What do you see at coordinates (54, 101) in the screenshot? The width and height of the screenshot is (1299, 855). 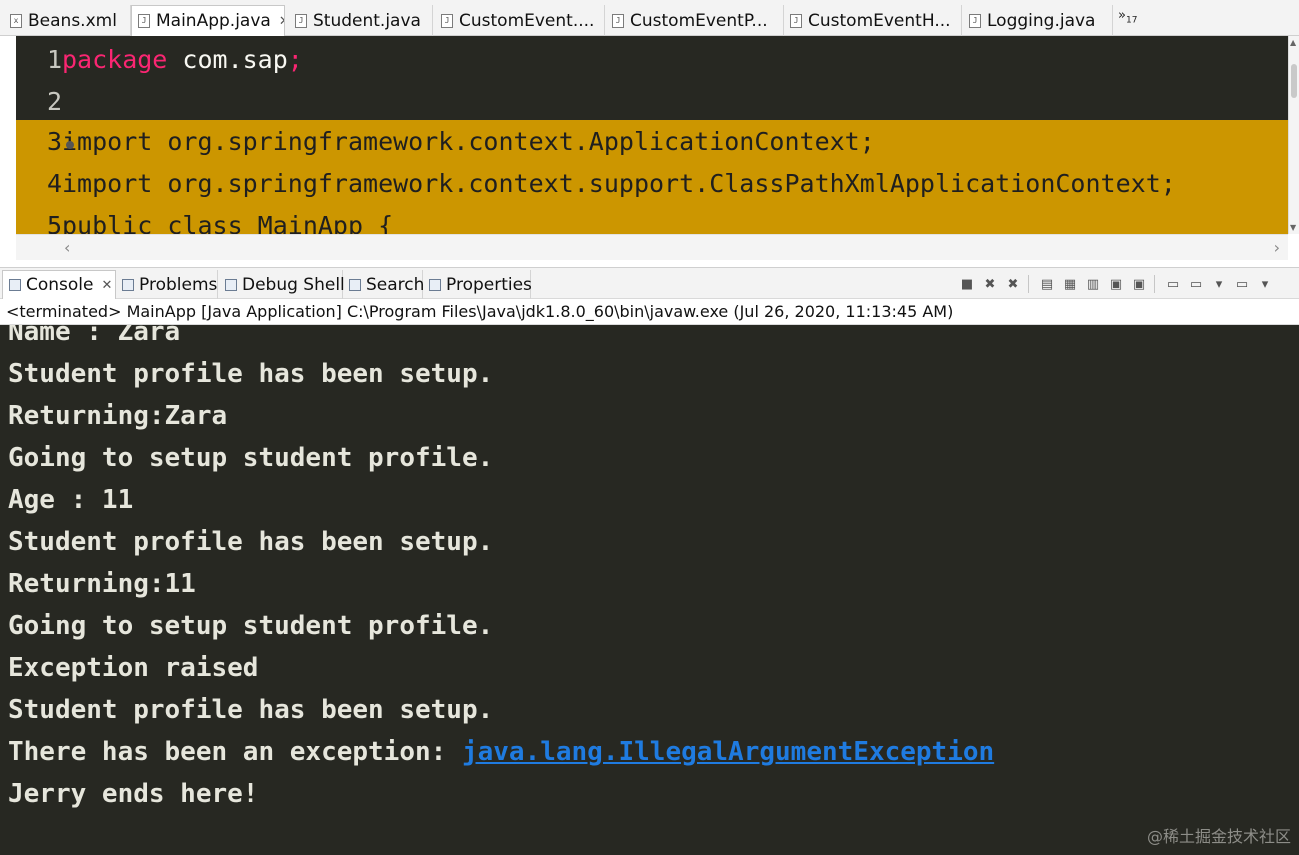 I see `line-number: 2` at bounding box center [54, 101].